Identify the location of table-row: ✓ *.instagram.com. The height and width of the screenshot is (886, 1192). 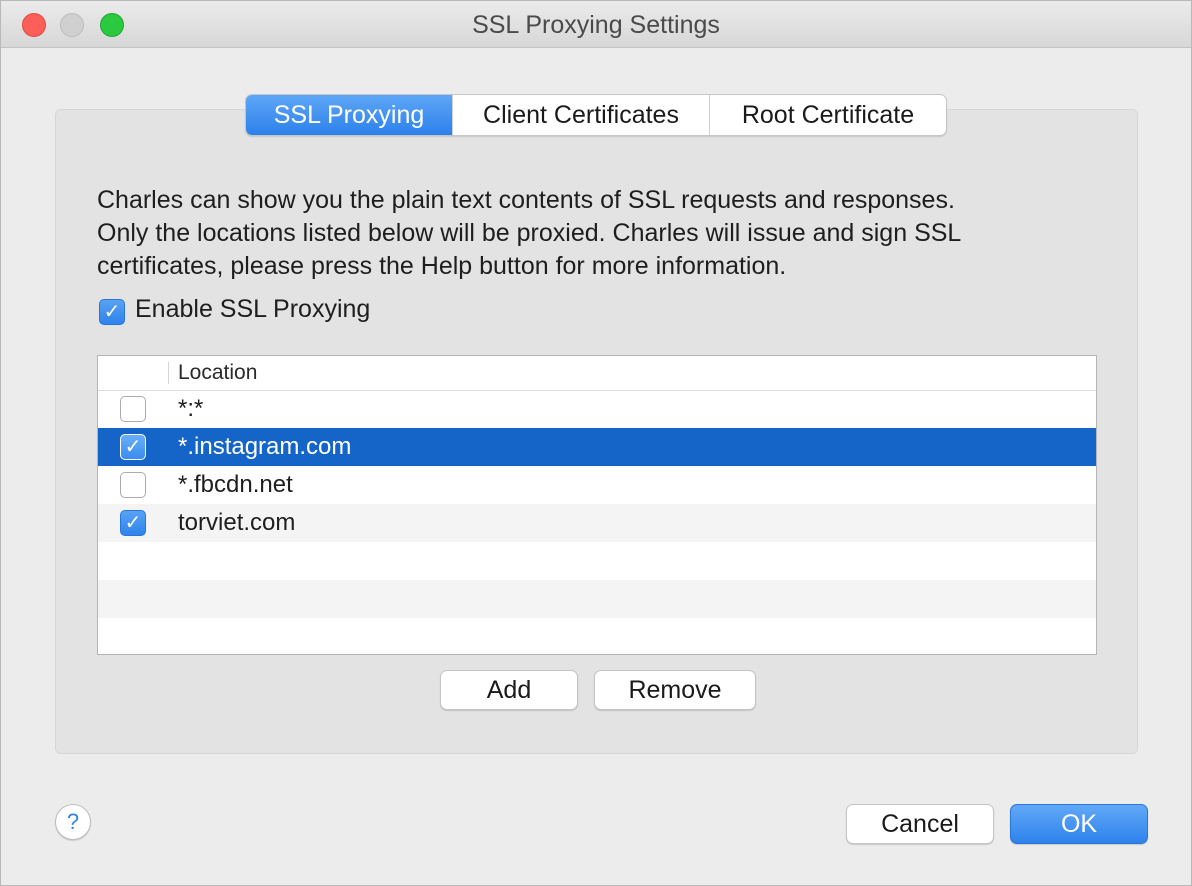
(597, 447).